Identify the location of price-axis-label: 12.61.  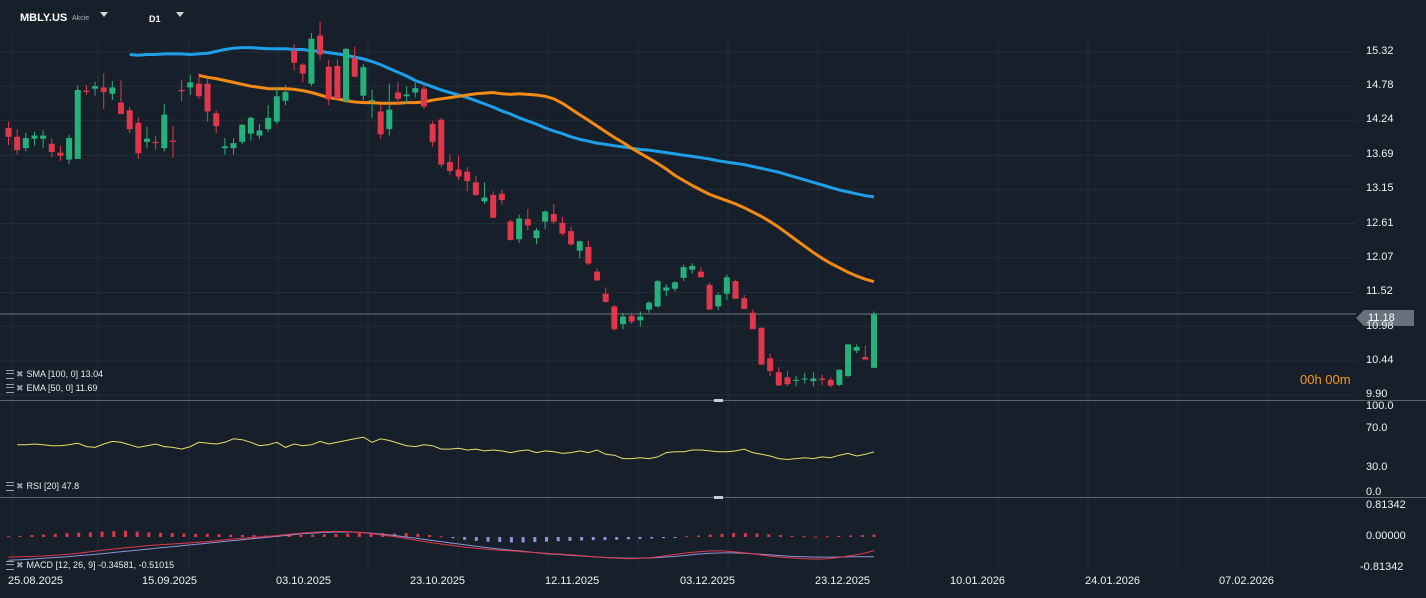
(1380, 222).